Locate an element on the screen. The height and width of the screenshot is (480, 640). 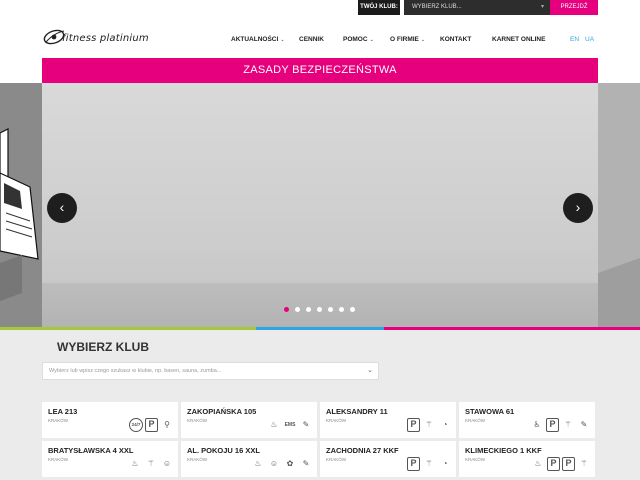
club-card: AL. POKOJU 16 XXL KRAKÓW ♨ ☺ ✿ ✎ is located at coordinates (249, 459).